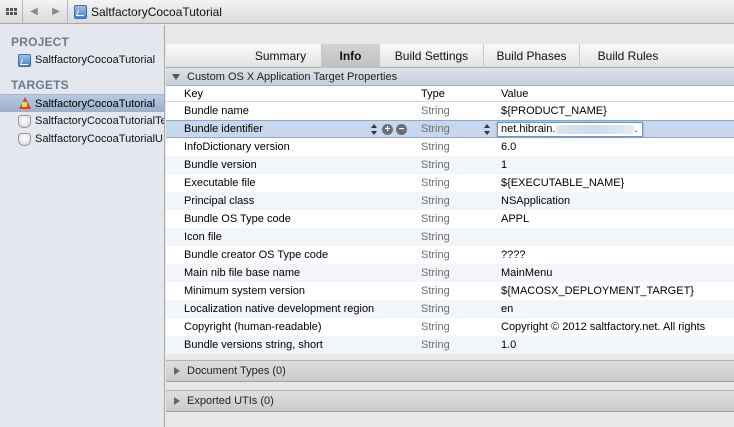 The image size is (734, 427). Describe the element at coordinates (450, 371) in the screenshot. I see `section-header-document-types: Document Types (0)` at that location.